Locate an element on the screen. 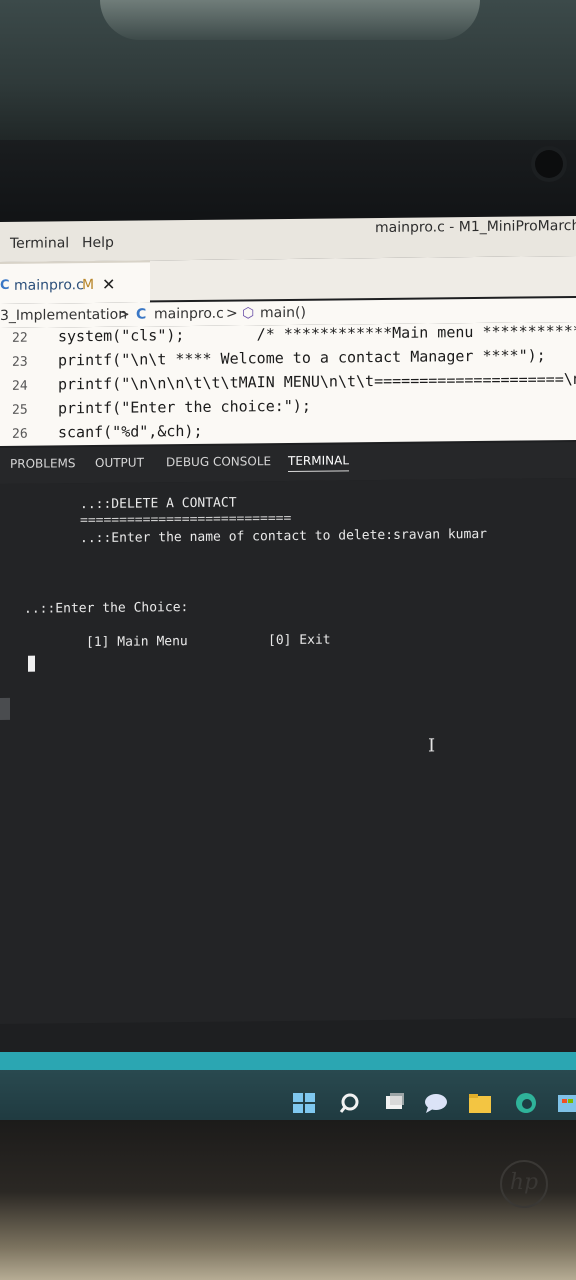 The height and width of the screenshot is (1280, 576). tab-output: OUTPUT is located at coordinates (119, 462).